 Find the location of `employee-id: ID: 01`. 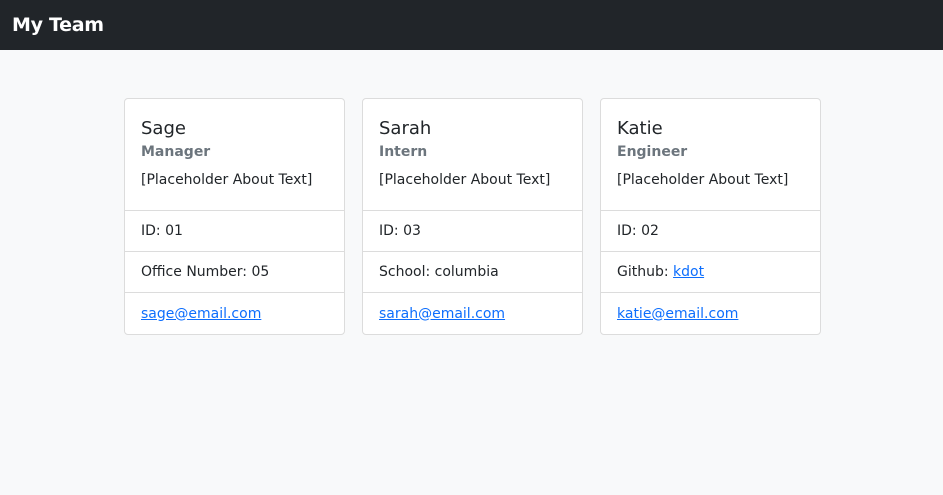

employee-id: ID: 01 is located at coordinates (162, 231).